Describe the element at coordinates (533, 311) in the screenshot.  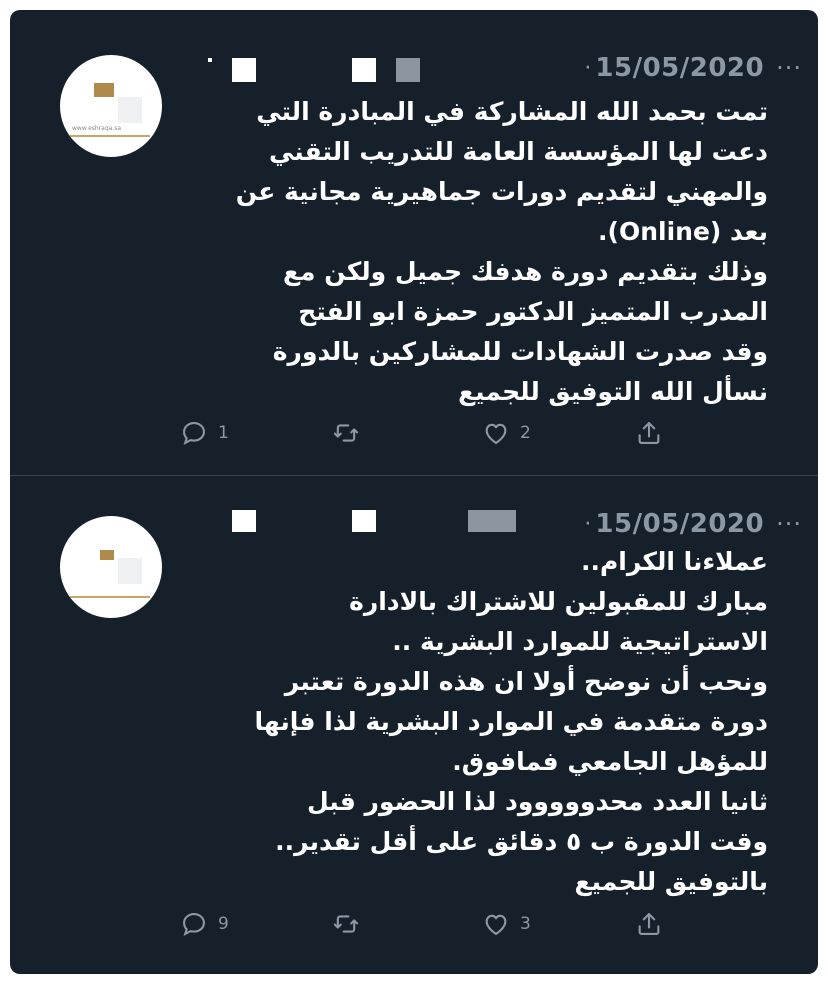
I see `tweet-line: المدرب المتميز الدكتور حمزة ابو الفتح` at that location.